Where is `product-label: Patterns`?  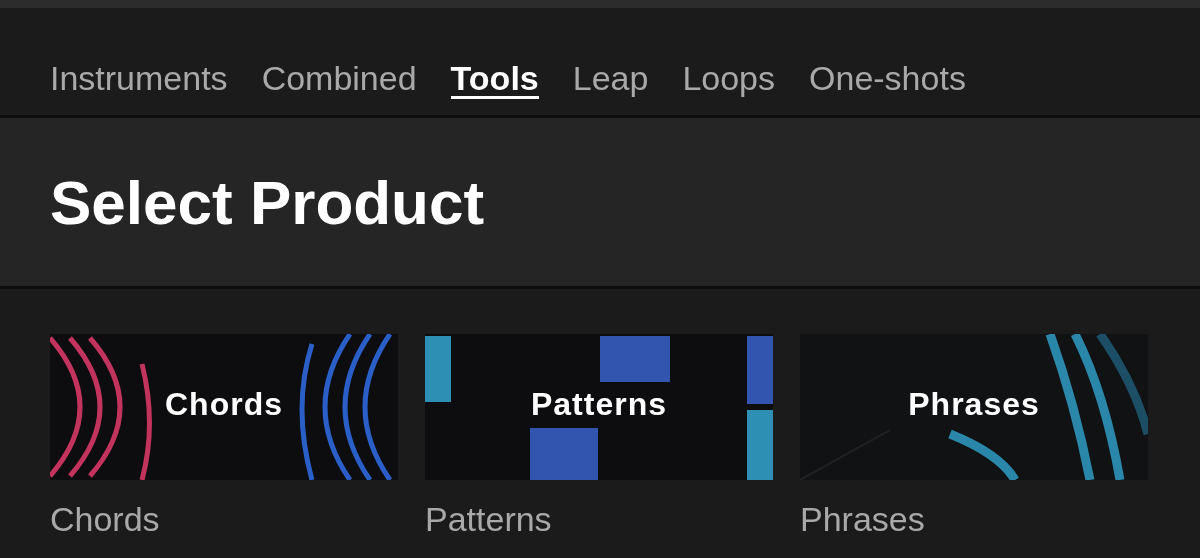 product-label: Patterns is located at coordinates (599, 519).